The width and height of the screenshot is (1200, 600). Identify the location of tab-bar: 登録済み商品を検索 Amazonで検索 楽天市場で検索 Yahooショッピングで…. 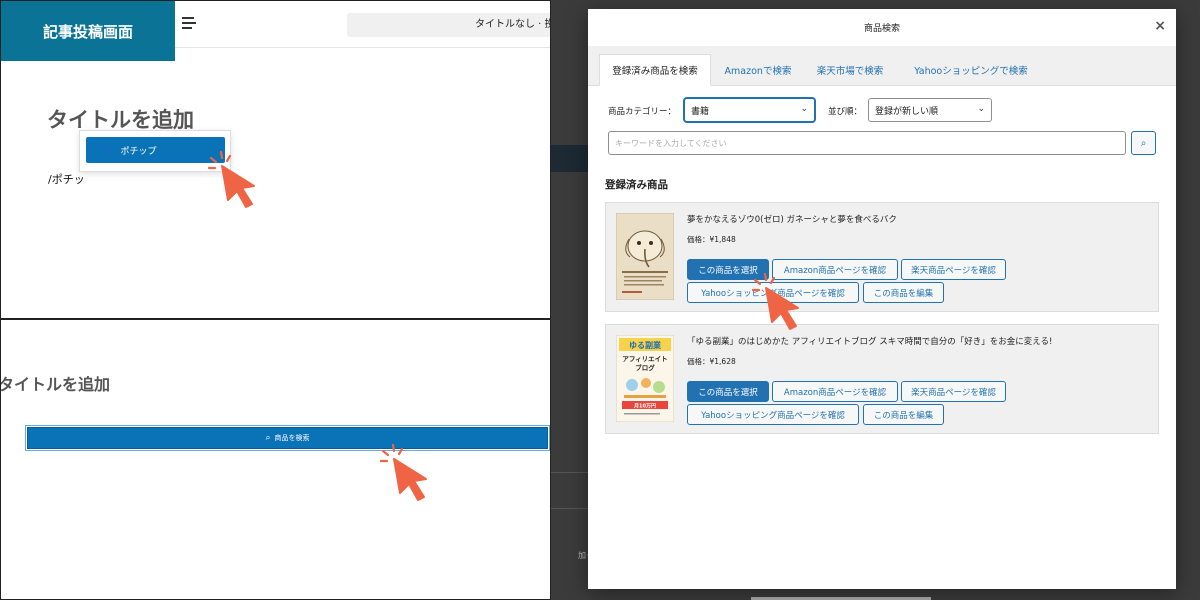
(882, 66).